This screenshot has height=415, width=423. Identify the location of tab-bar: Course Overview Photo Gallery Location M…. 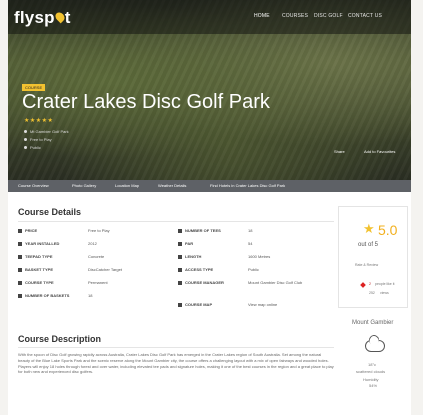
(209, 186).